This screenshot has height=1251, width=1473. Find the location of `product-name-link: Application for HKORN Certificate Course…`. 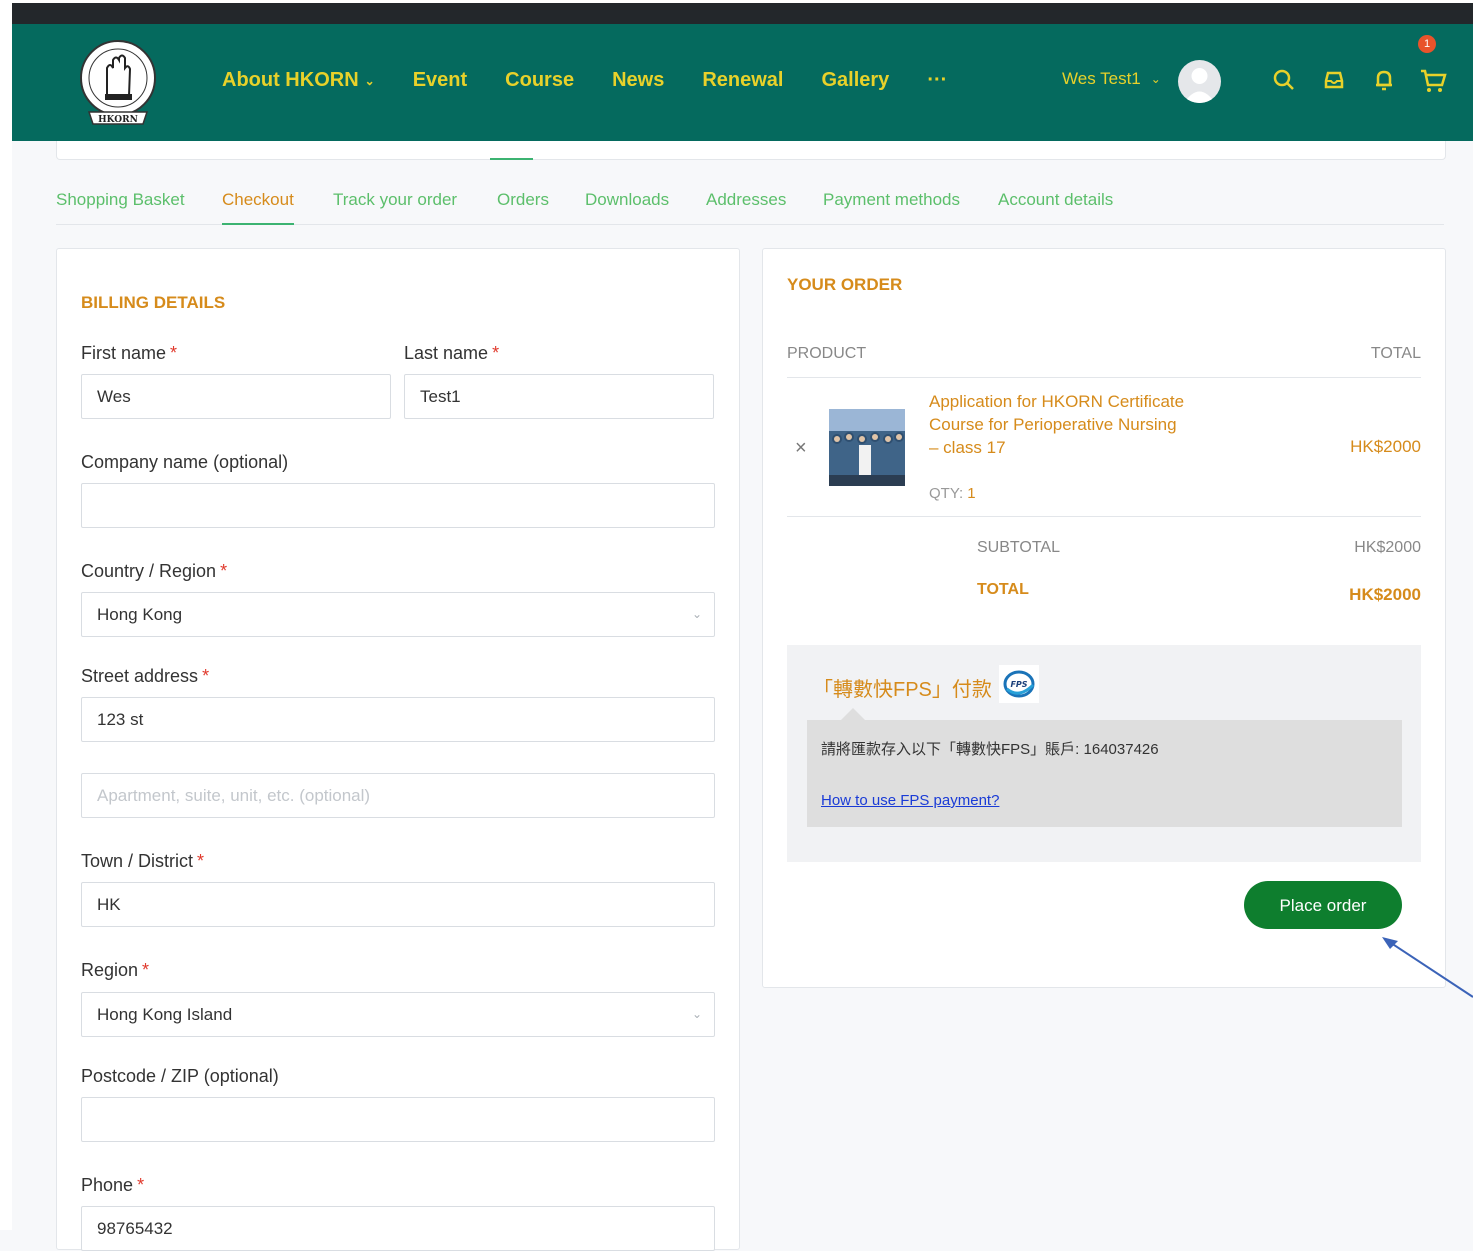

product-name-link: Application for HKORN Certificate Course… is located at coordinates (1059, 424).